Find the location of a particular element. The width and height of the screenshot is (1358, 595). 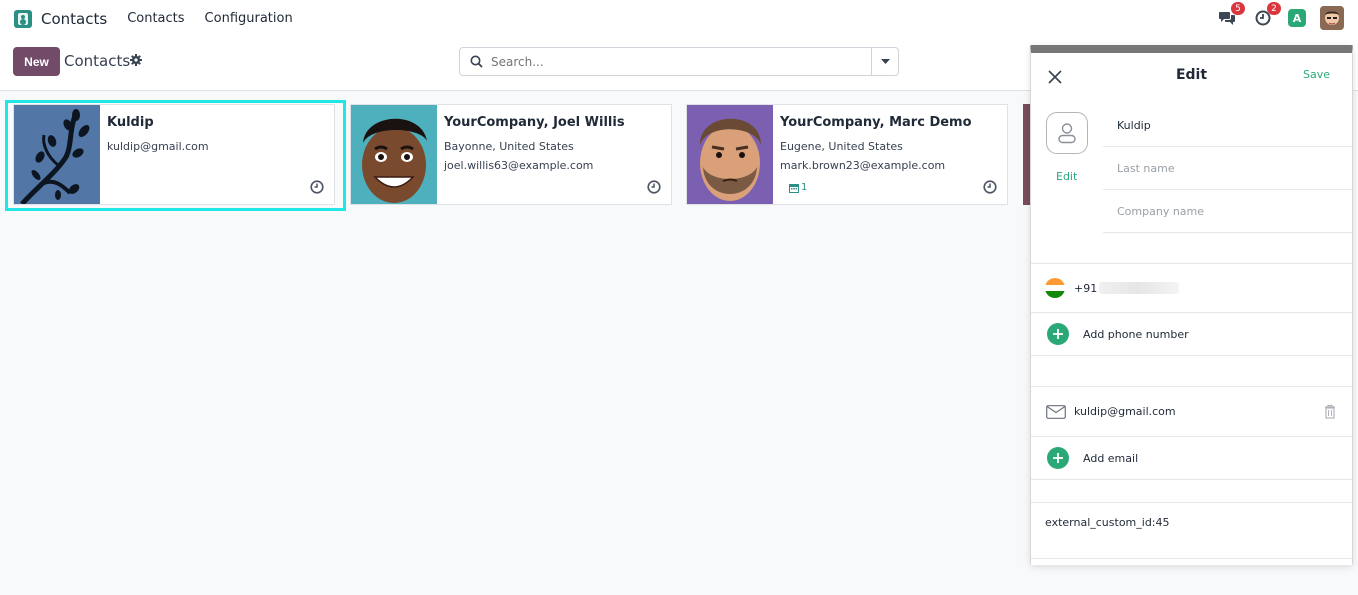

email-row: kuldip@gmail.com is located at coordinates (1191, 411).